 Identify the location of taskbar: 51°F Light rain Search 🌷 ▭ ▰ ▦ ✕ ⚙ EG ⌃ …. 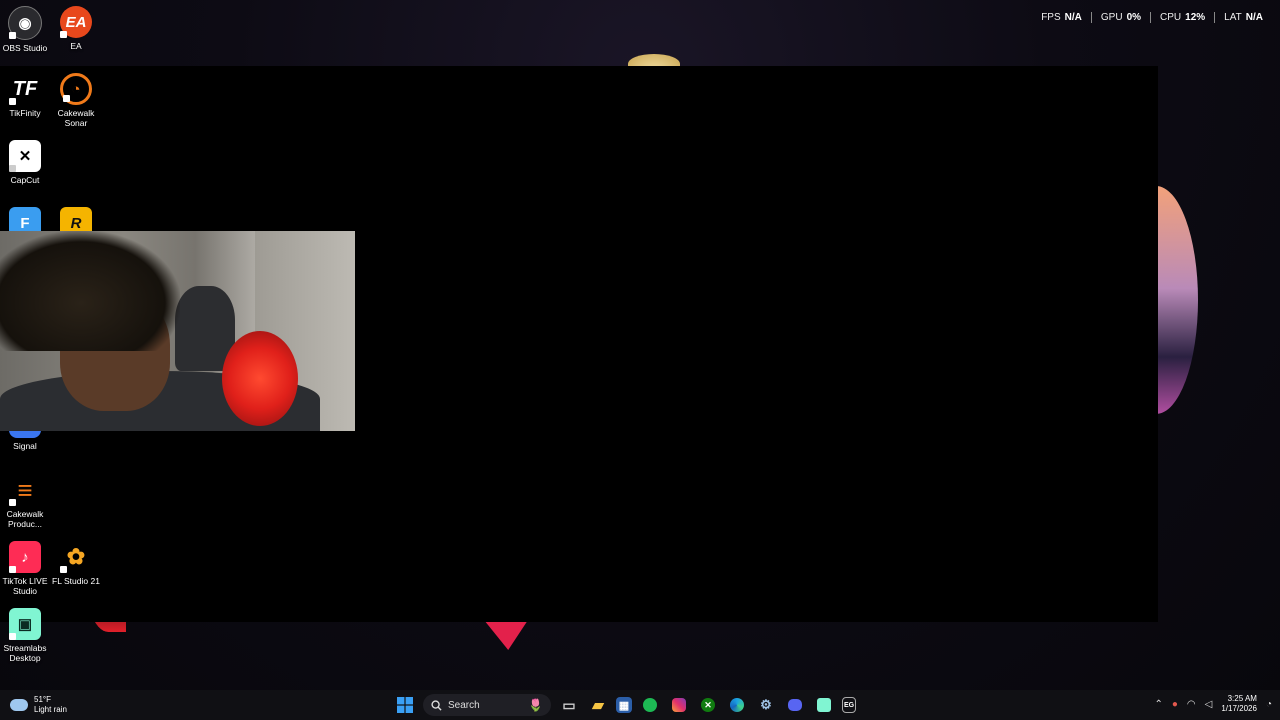
(640, 705).